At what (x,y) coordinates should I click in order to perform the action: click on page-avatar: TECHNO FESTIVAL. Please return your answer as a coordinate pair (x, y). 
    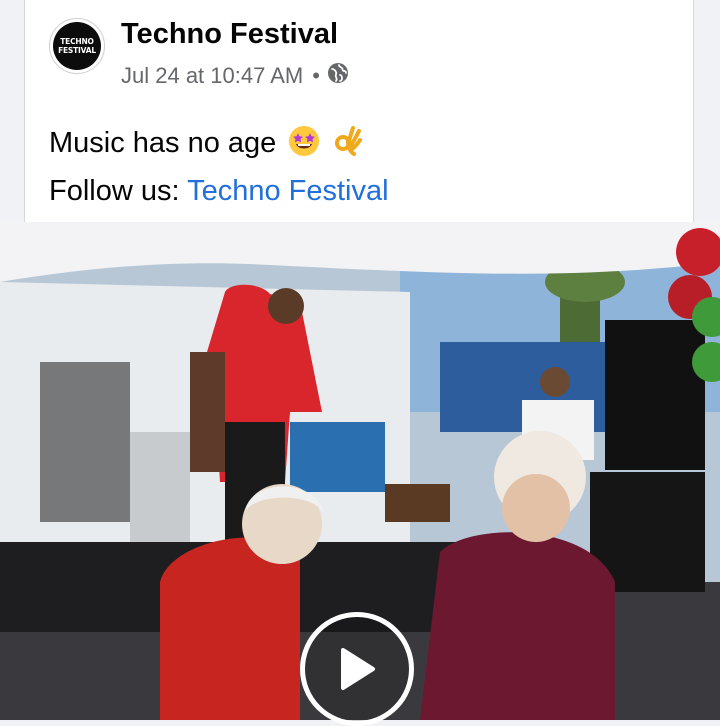
    Looking at the image, I should click on (77, 46).